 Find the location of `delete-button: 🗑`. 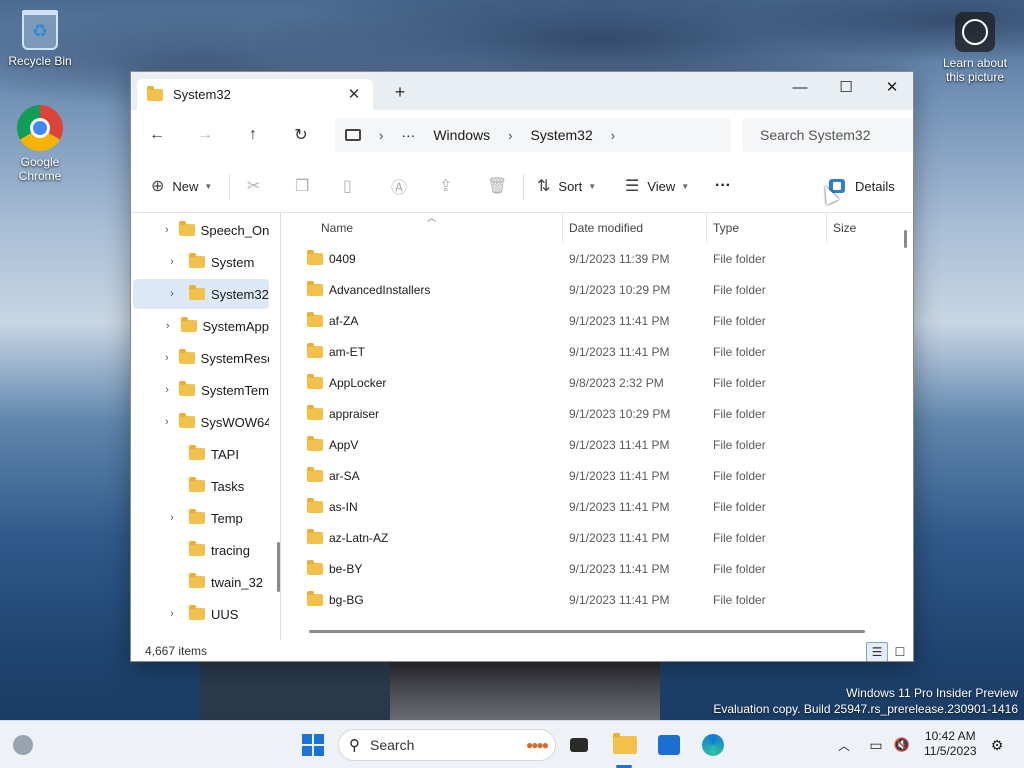

delete-button: 🗑 is located at coordinates (497, 186).